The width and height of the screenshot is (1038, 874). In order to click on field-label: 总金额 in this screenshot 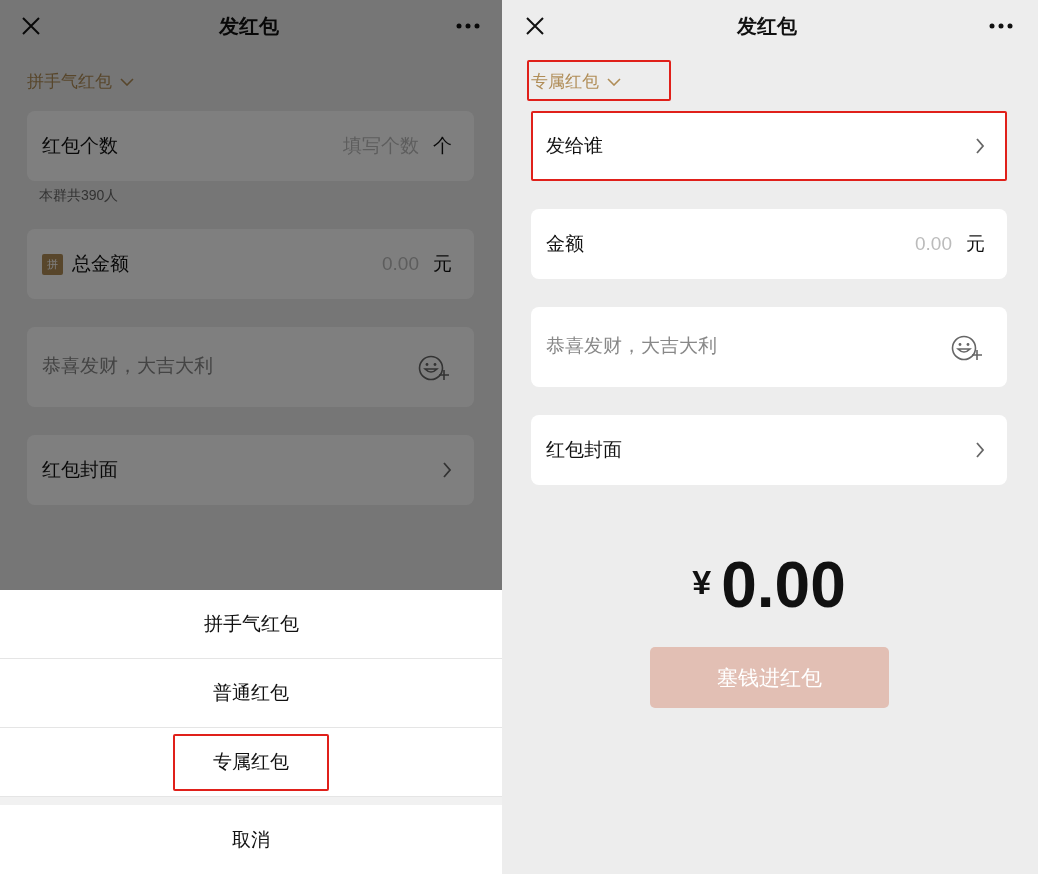, I will do `click(100, 264)`.